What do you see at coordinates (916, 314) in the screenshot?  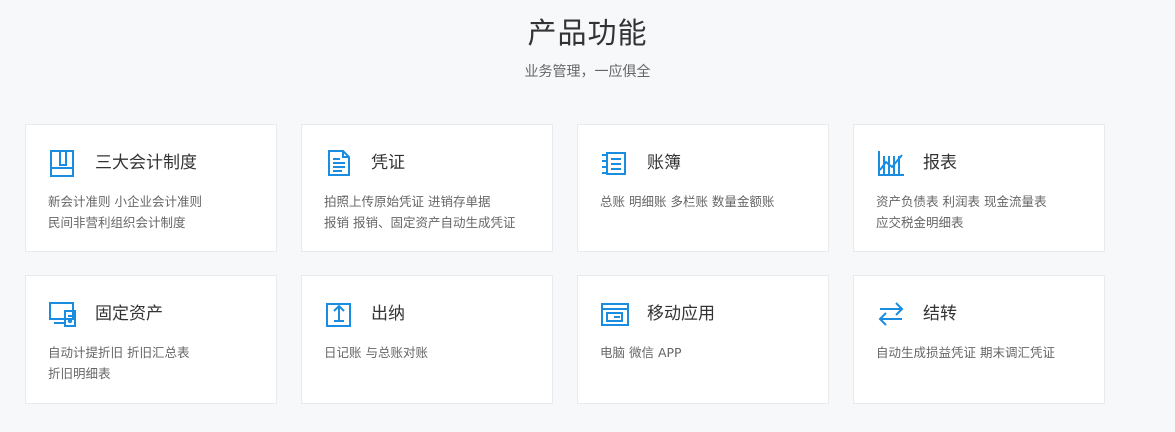 I see `card-head: 结转` at bounding box center [916, 314].